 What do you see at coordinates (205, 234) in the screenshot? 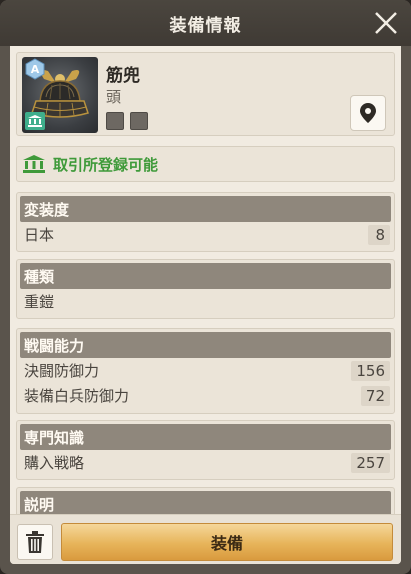
I see `stat-row: 日本 8` at bounding box center [205, 234].